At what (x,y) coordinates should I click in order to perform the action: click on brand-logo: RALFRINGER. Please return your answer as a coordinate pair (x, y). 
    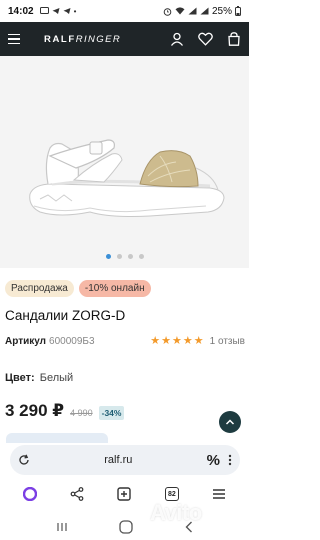
    Looking at the image, I should click on (82, 39).